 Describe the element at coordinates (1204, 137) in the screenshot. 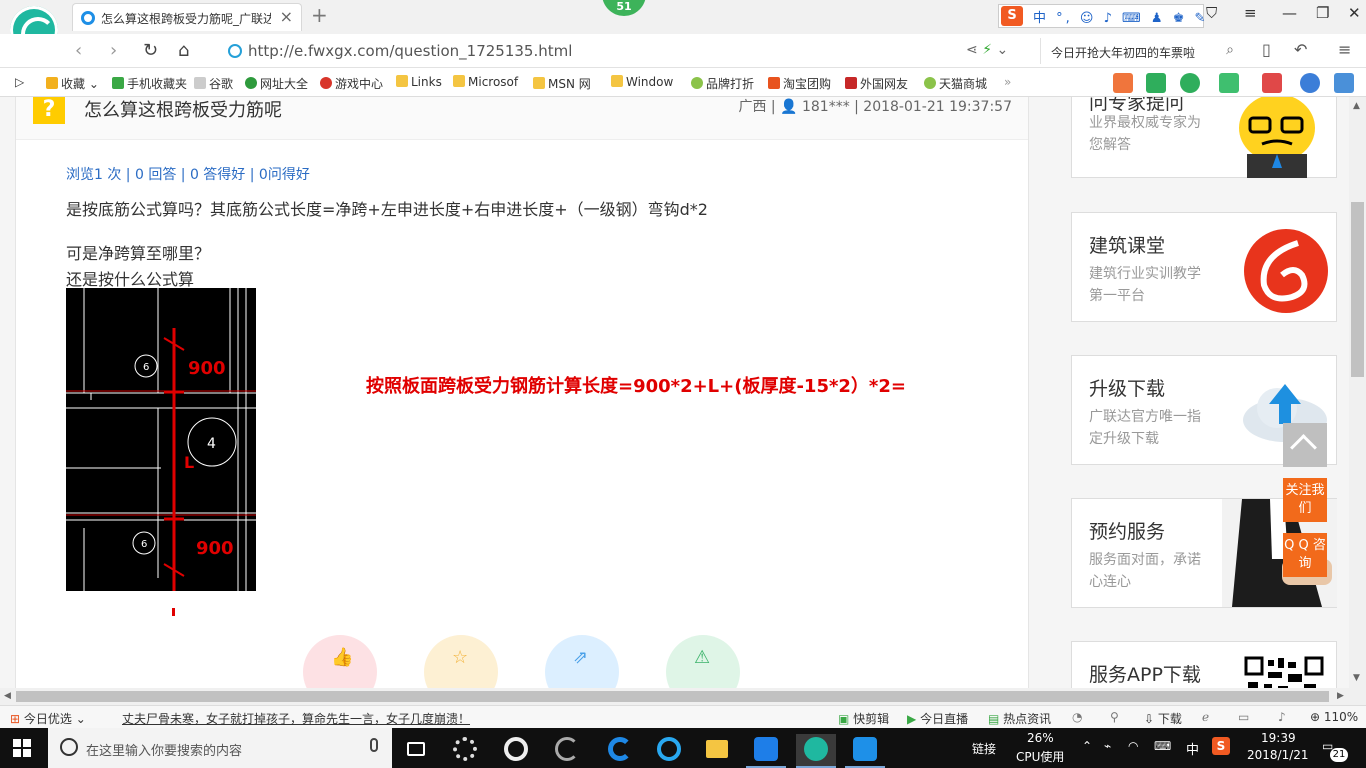

I see `side-card-expert: 问专家提问 业界最权威专家为您解答` at that location.